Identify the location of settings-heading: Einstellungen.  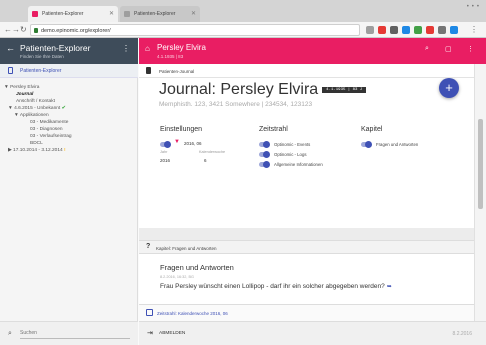
(181, 129).